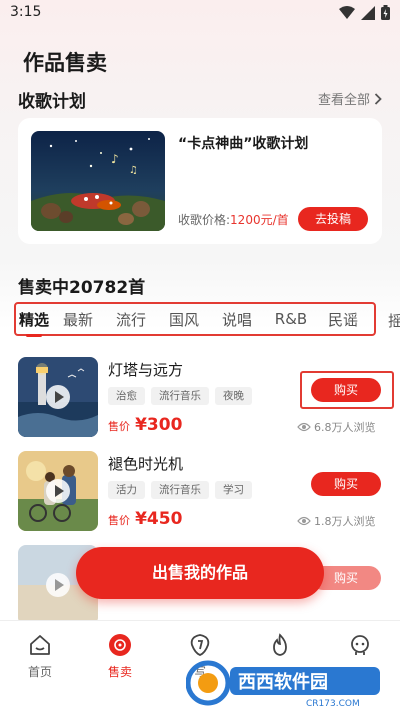  I want to click on plan-price: 收歌价格:1200元/首, so click(233, 219).